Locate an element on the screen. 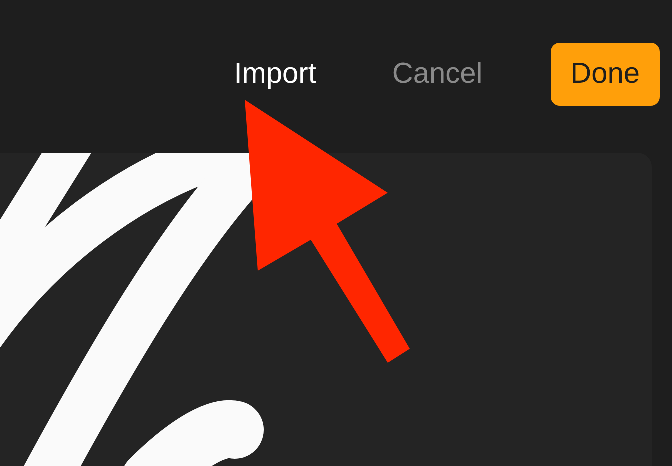 Image resolution: width=672 pixels, height=466 pixels. done-button: Done is located at coordinates (605, 74).